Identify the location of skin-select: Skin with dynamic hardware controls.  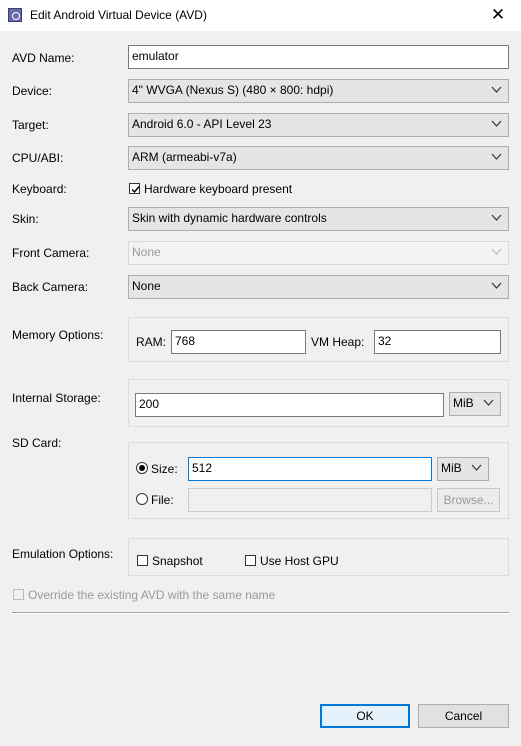
(318, 219).